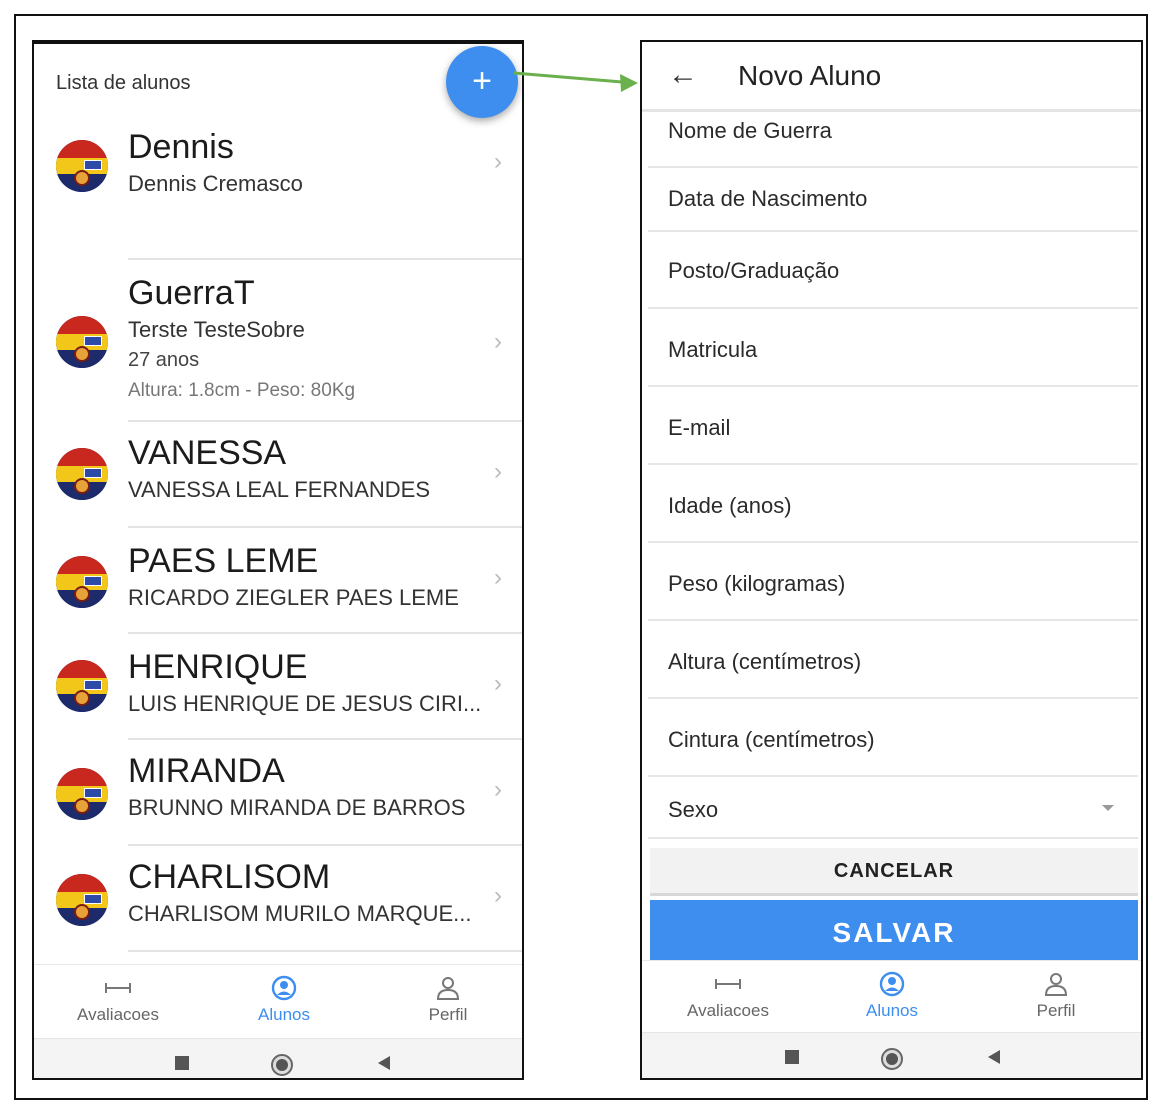  I want to click on save-button: SALVAR, so click(894, 930).